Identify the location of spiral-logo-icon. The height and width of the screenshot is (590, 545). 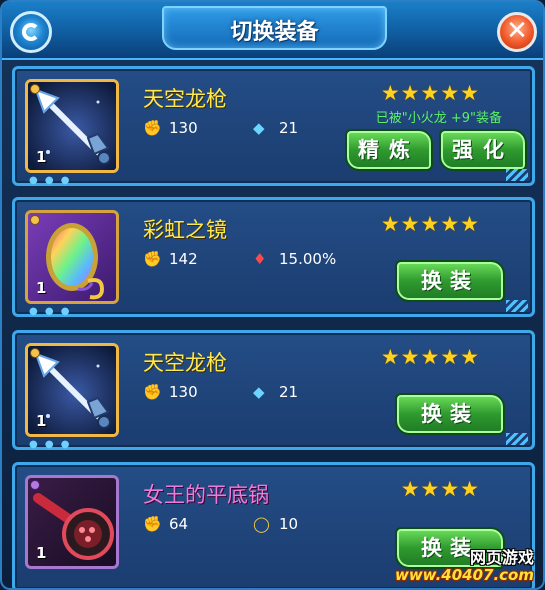
(31, 32).